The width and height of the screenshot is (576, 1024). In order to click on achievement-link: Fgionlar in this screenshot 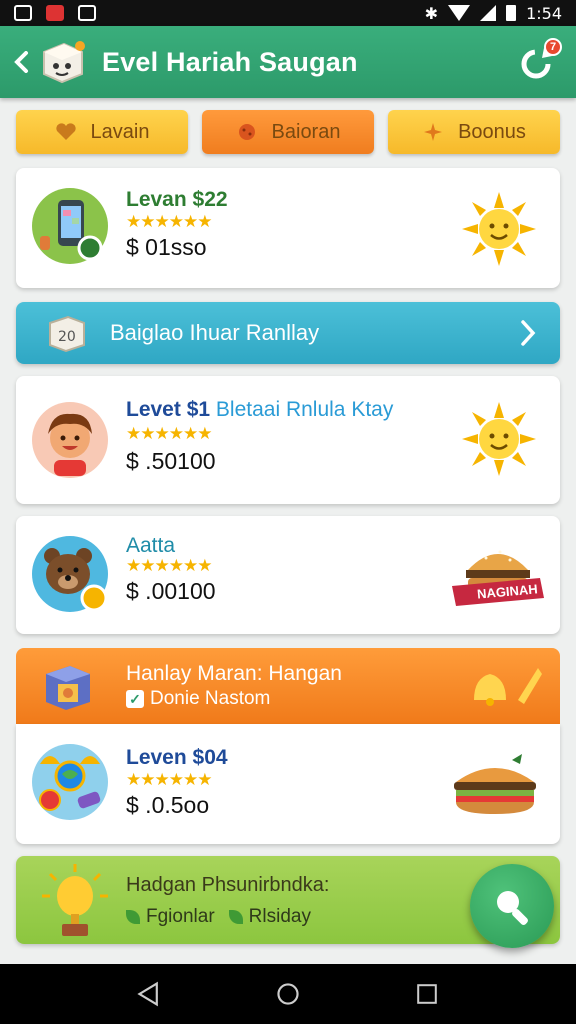, I will do `click(170, 917)`.